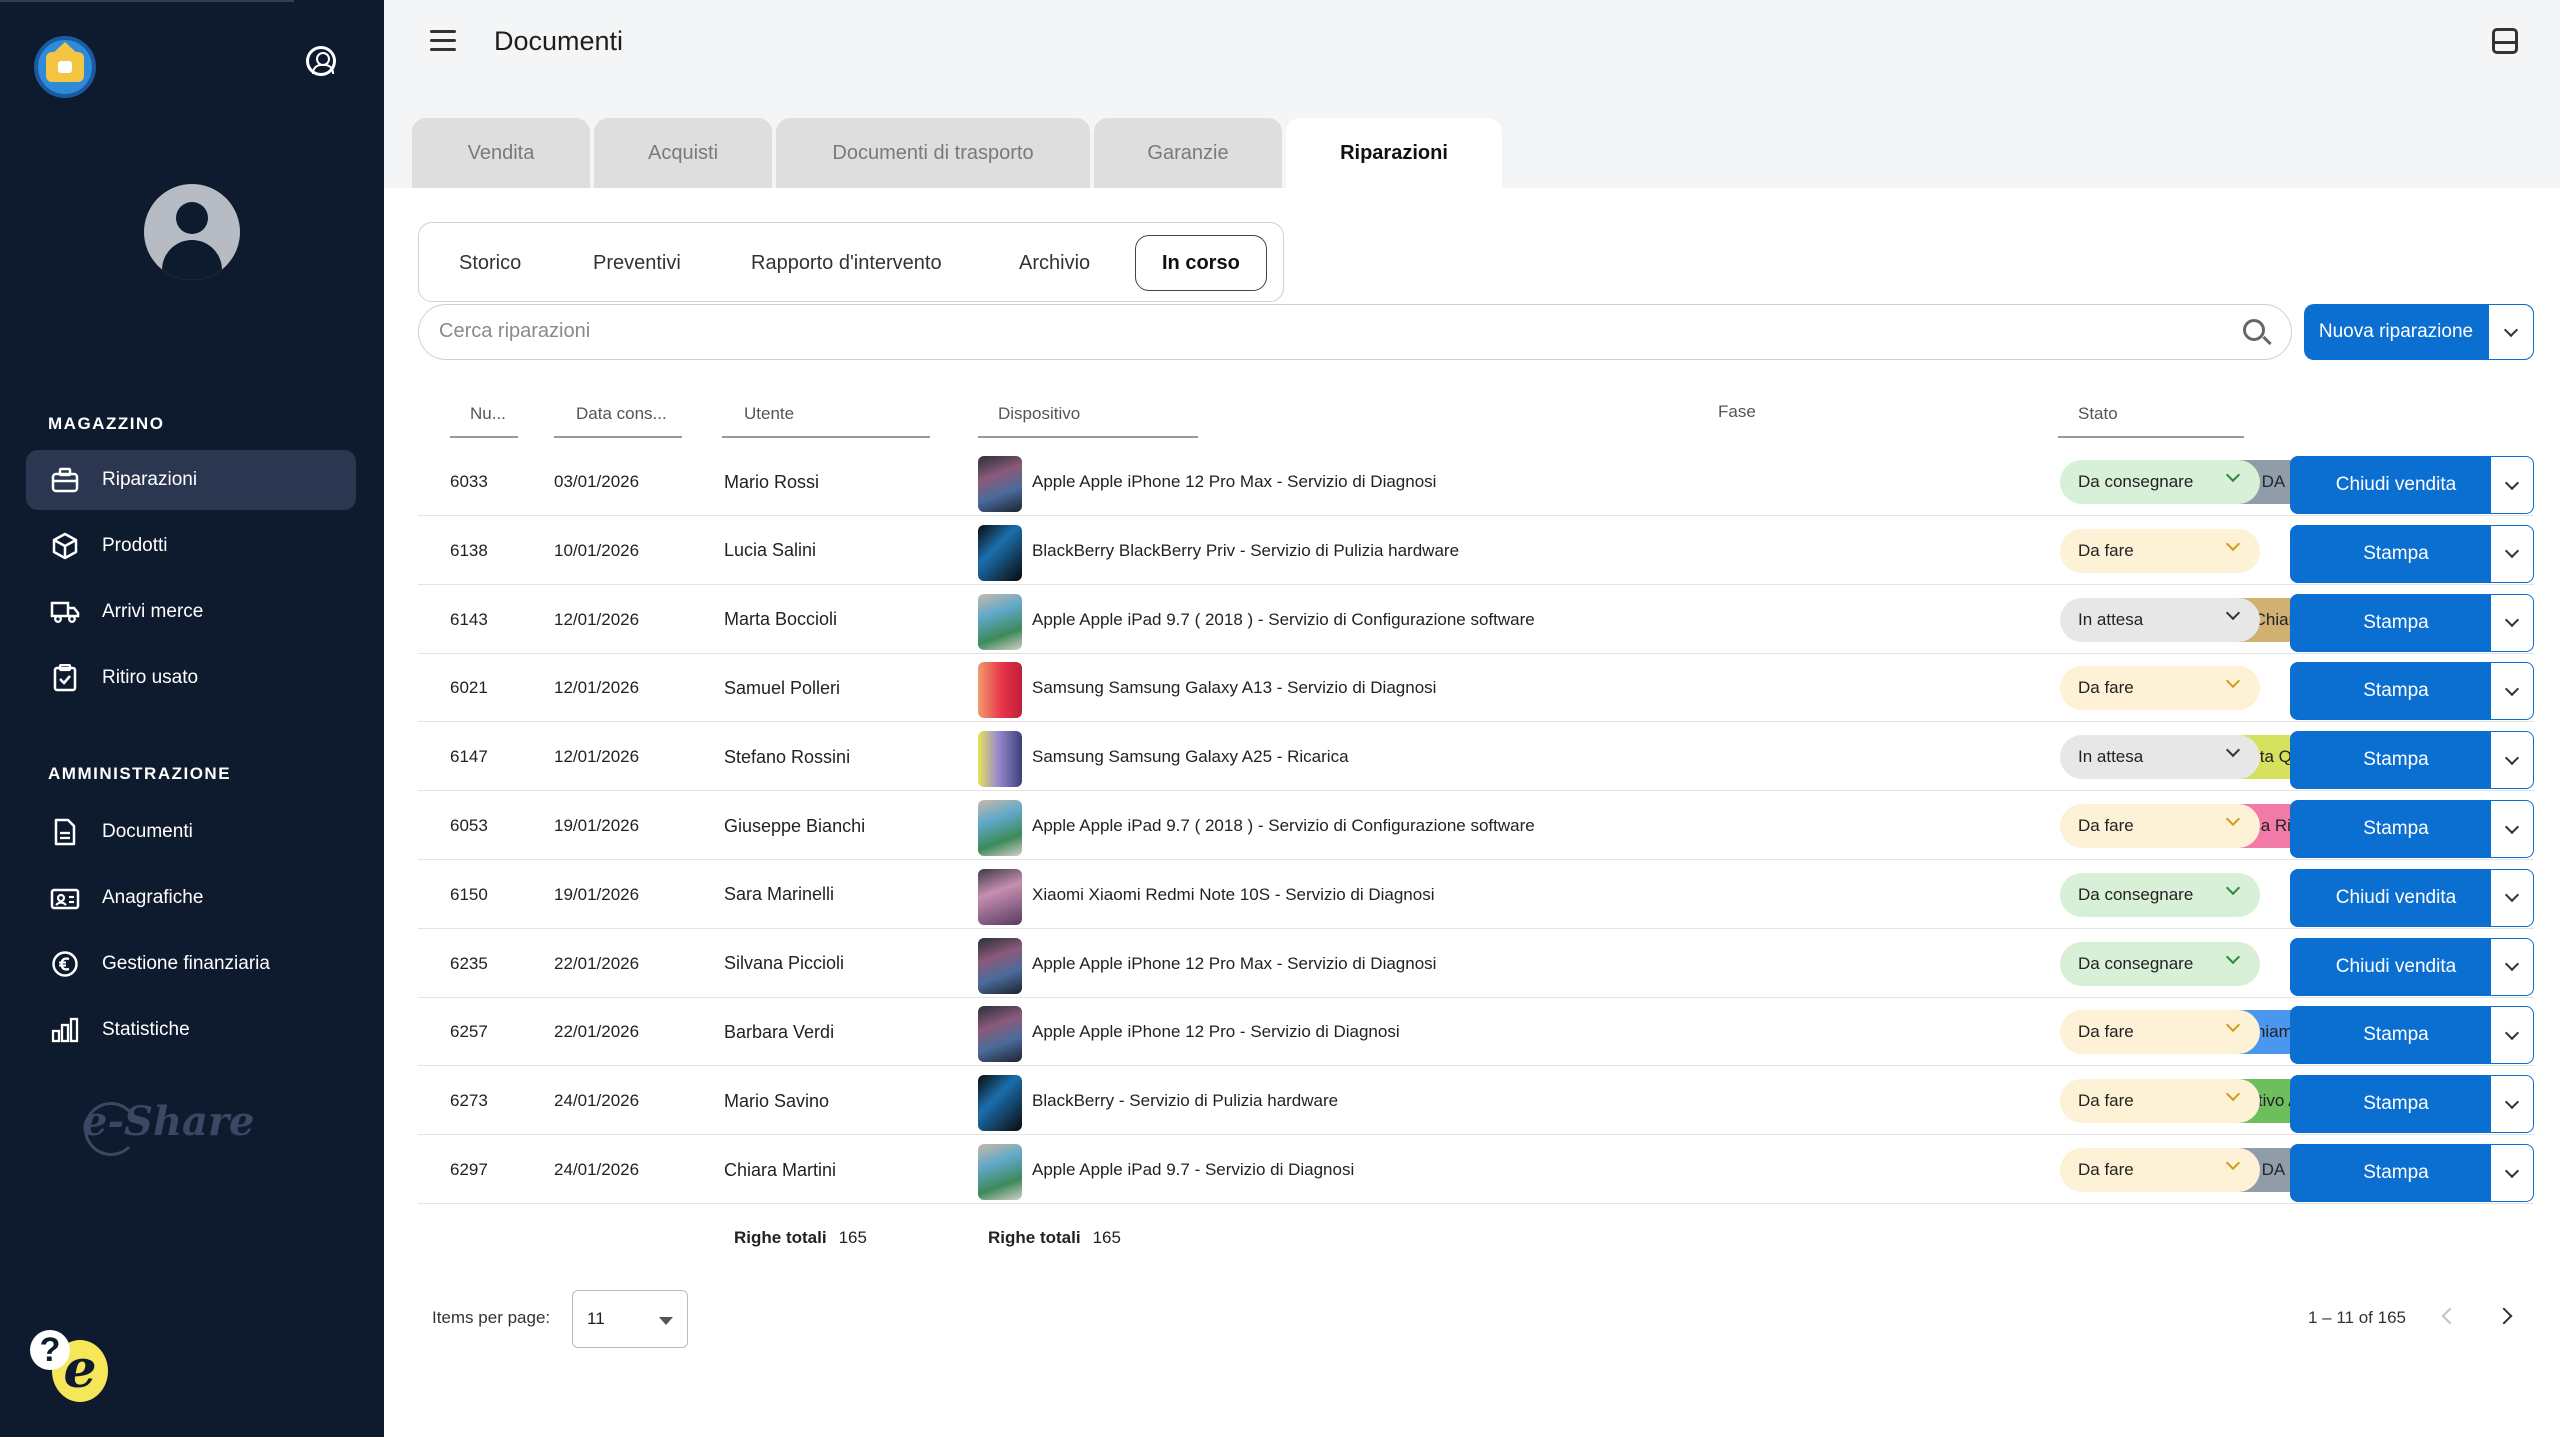  Describe the element at coordinates (491, 1317) in the screenshot. I see `items-per-page-label: Items per page:` at that location.